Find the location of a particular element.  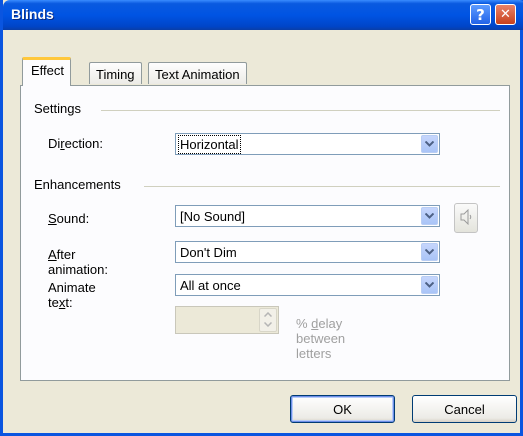

direction-select: Horizontal is located at coordinates (307, 144).